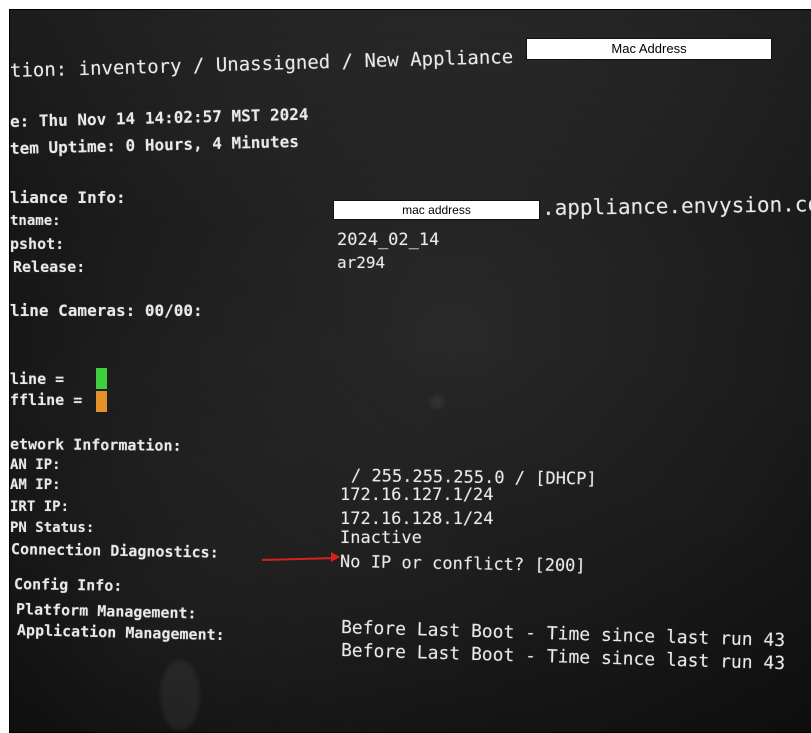  Describe the element at coordinates (106, 611) in the screenshot. I see `platform-management-label: Platform Management:` at that location.